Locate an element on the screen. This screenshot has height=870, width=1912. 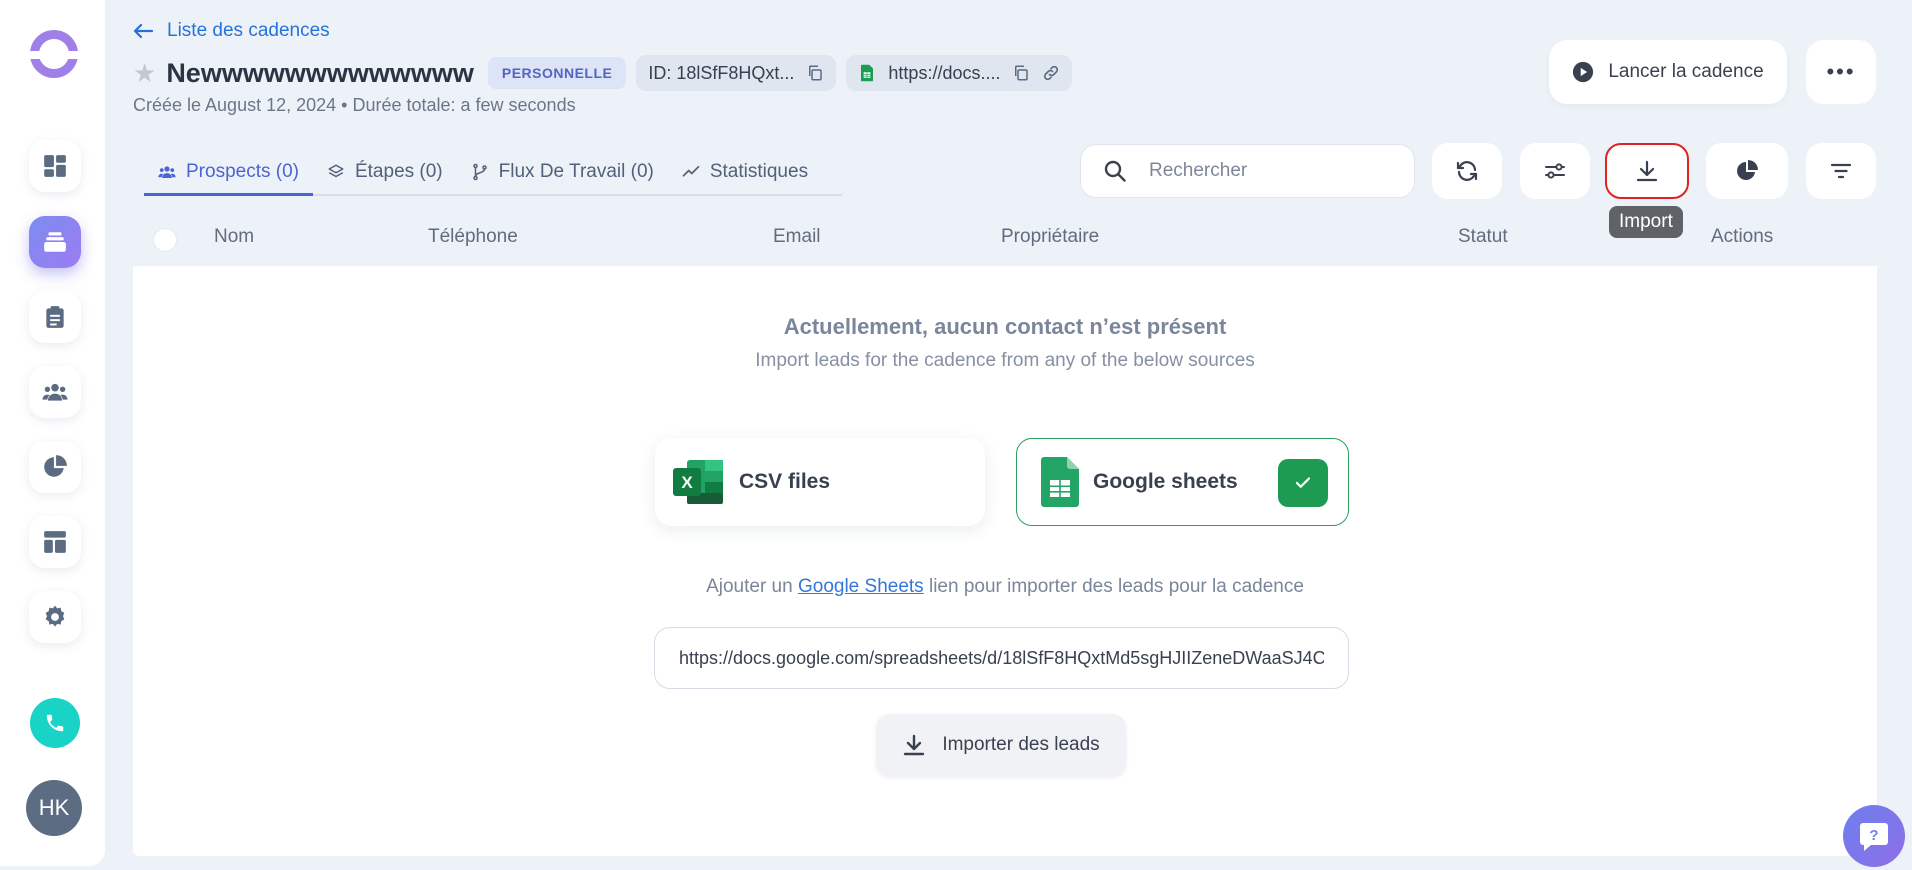
filter-icon is located at coordinates (1841, 171).